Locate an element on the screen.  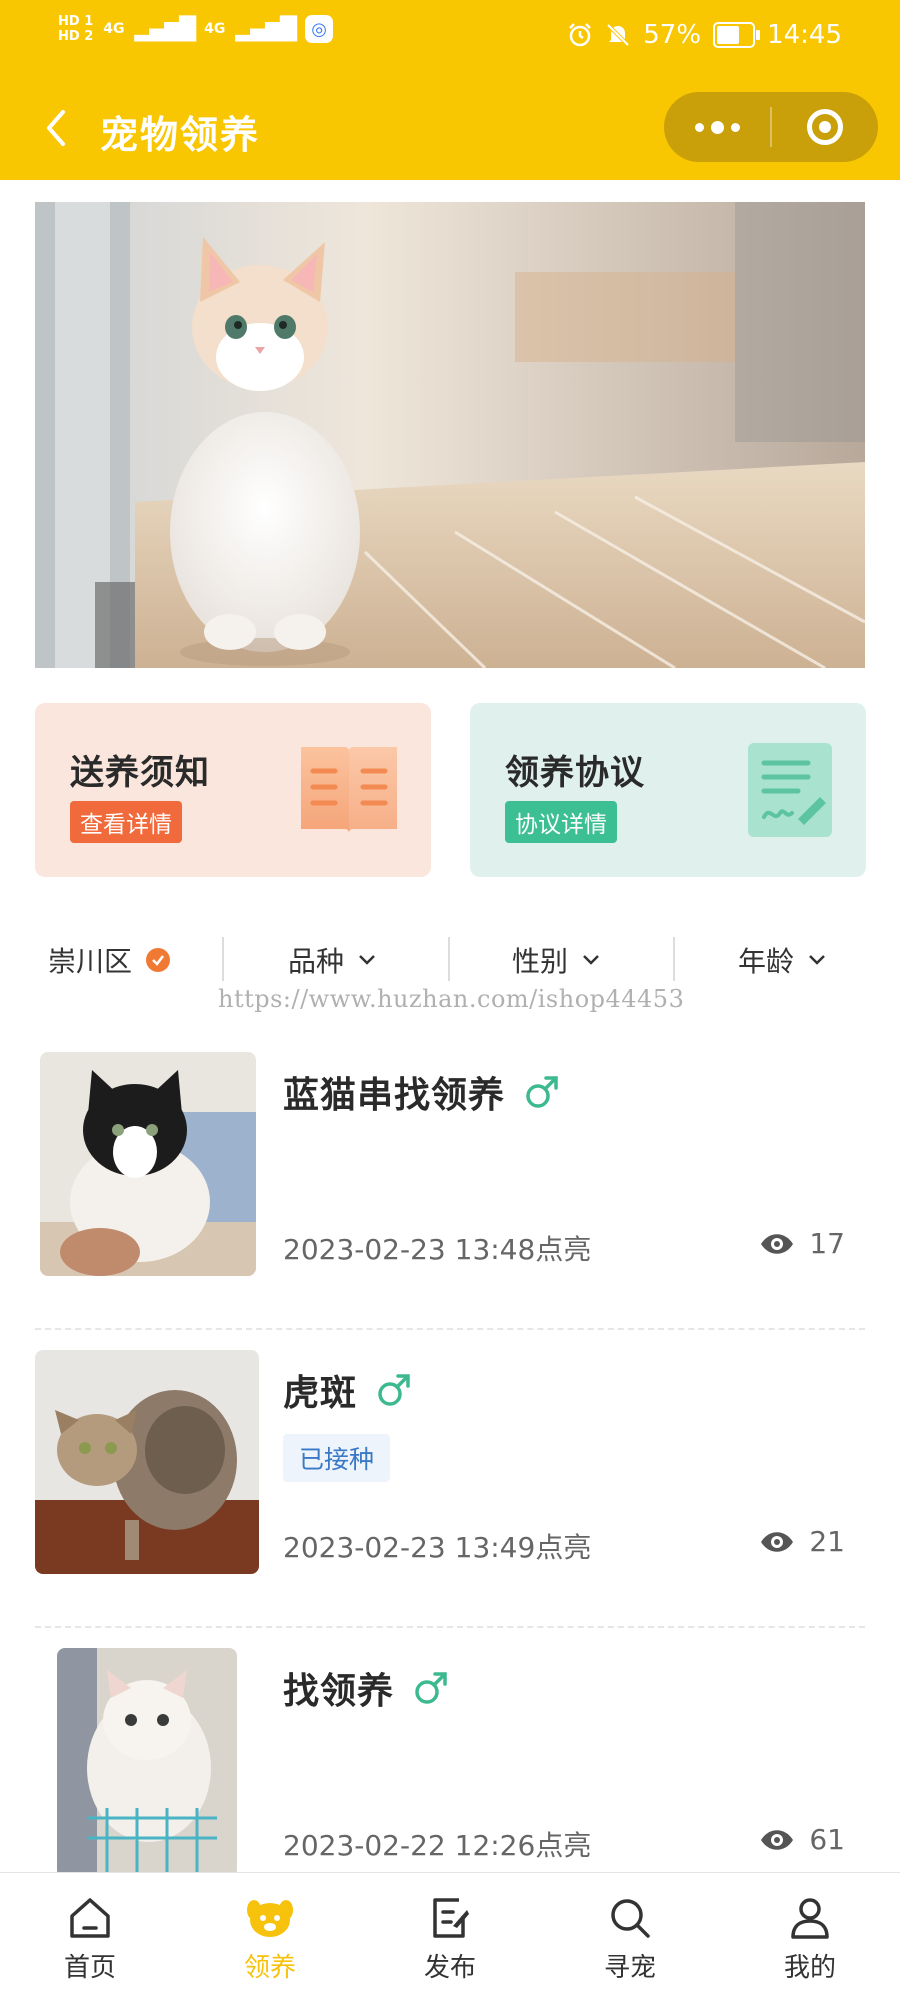
agreement-details-tag: 协议详情 is located at coordinates (561, 822).